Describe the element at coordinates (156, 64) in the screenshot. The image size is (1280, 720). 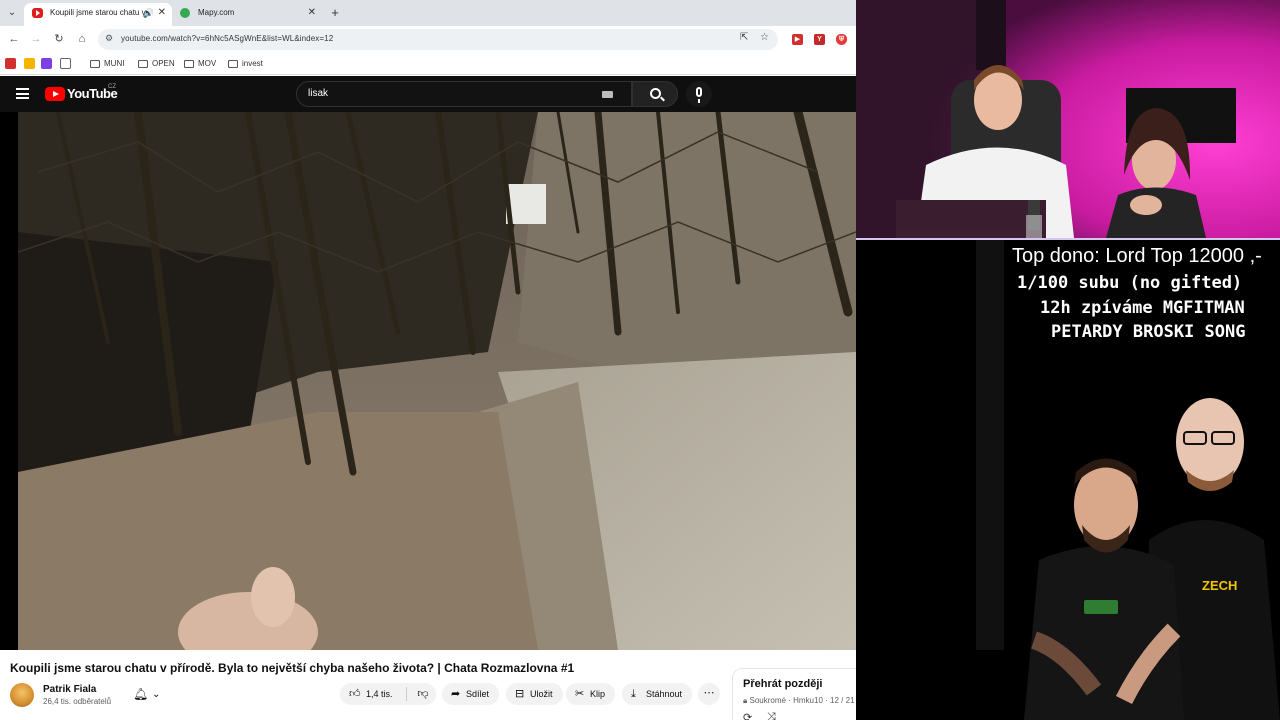
I see `bookmark-open: OPEN` at that location.